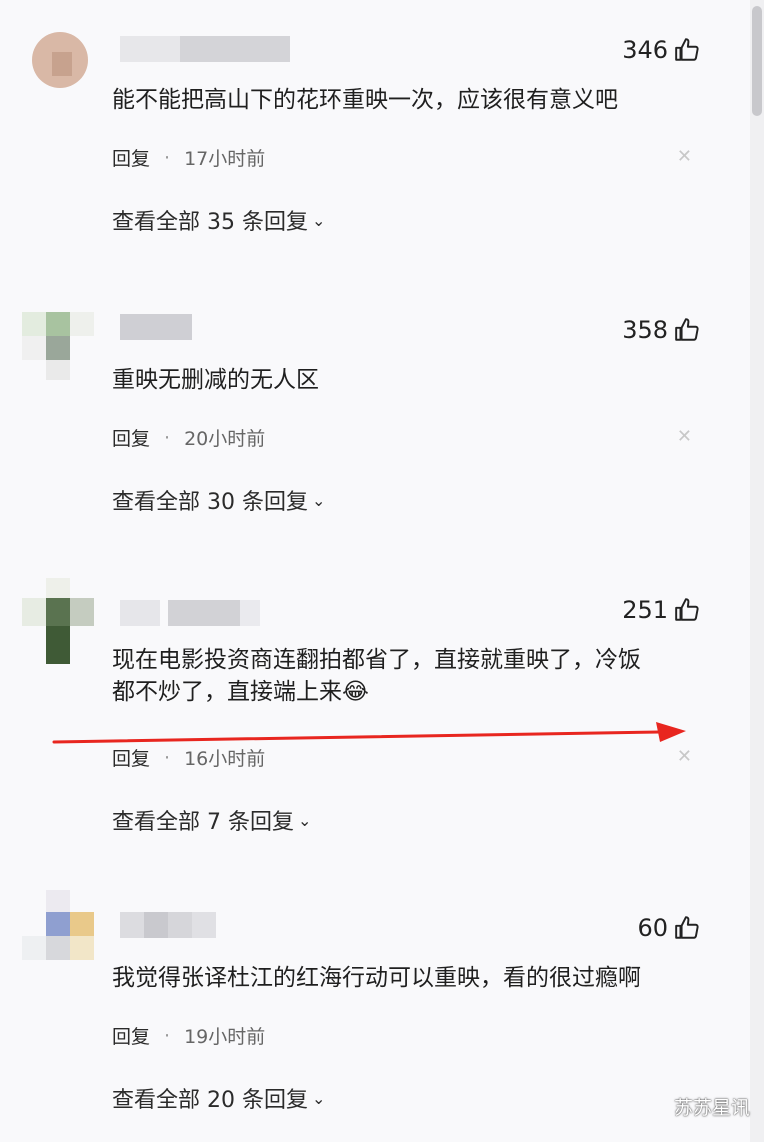 The width and height of the screenshot is (764, 1142). I want to click on view-all-label: 查看全部 30 条回复, so click(210, 502).